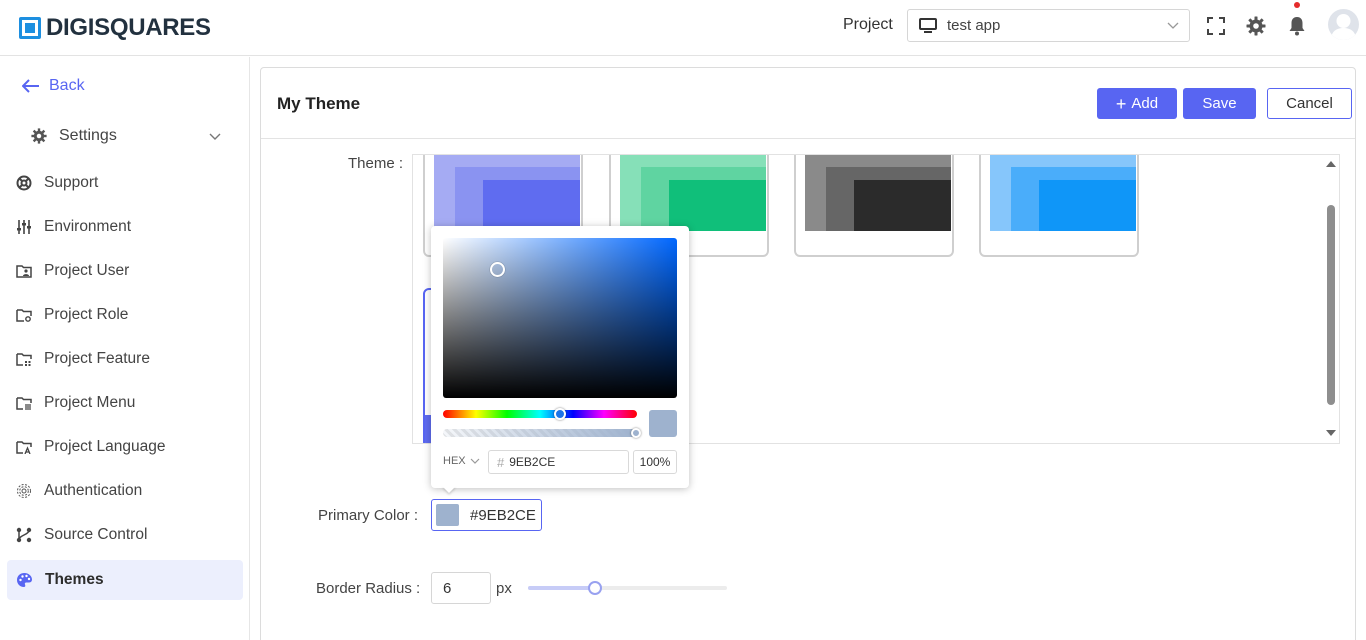 This screenshot has width=1366, height=640. Describe the element at coordinates (560, 318) in the screenshot. I see `saturation-area` at that location.